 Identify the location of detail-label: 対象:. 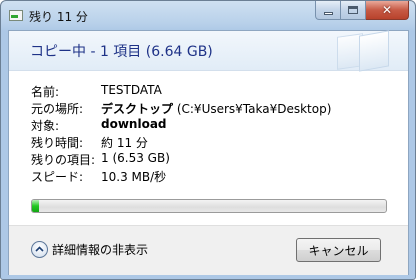
(45, 126).